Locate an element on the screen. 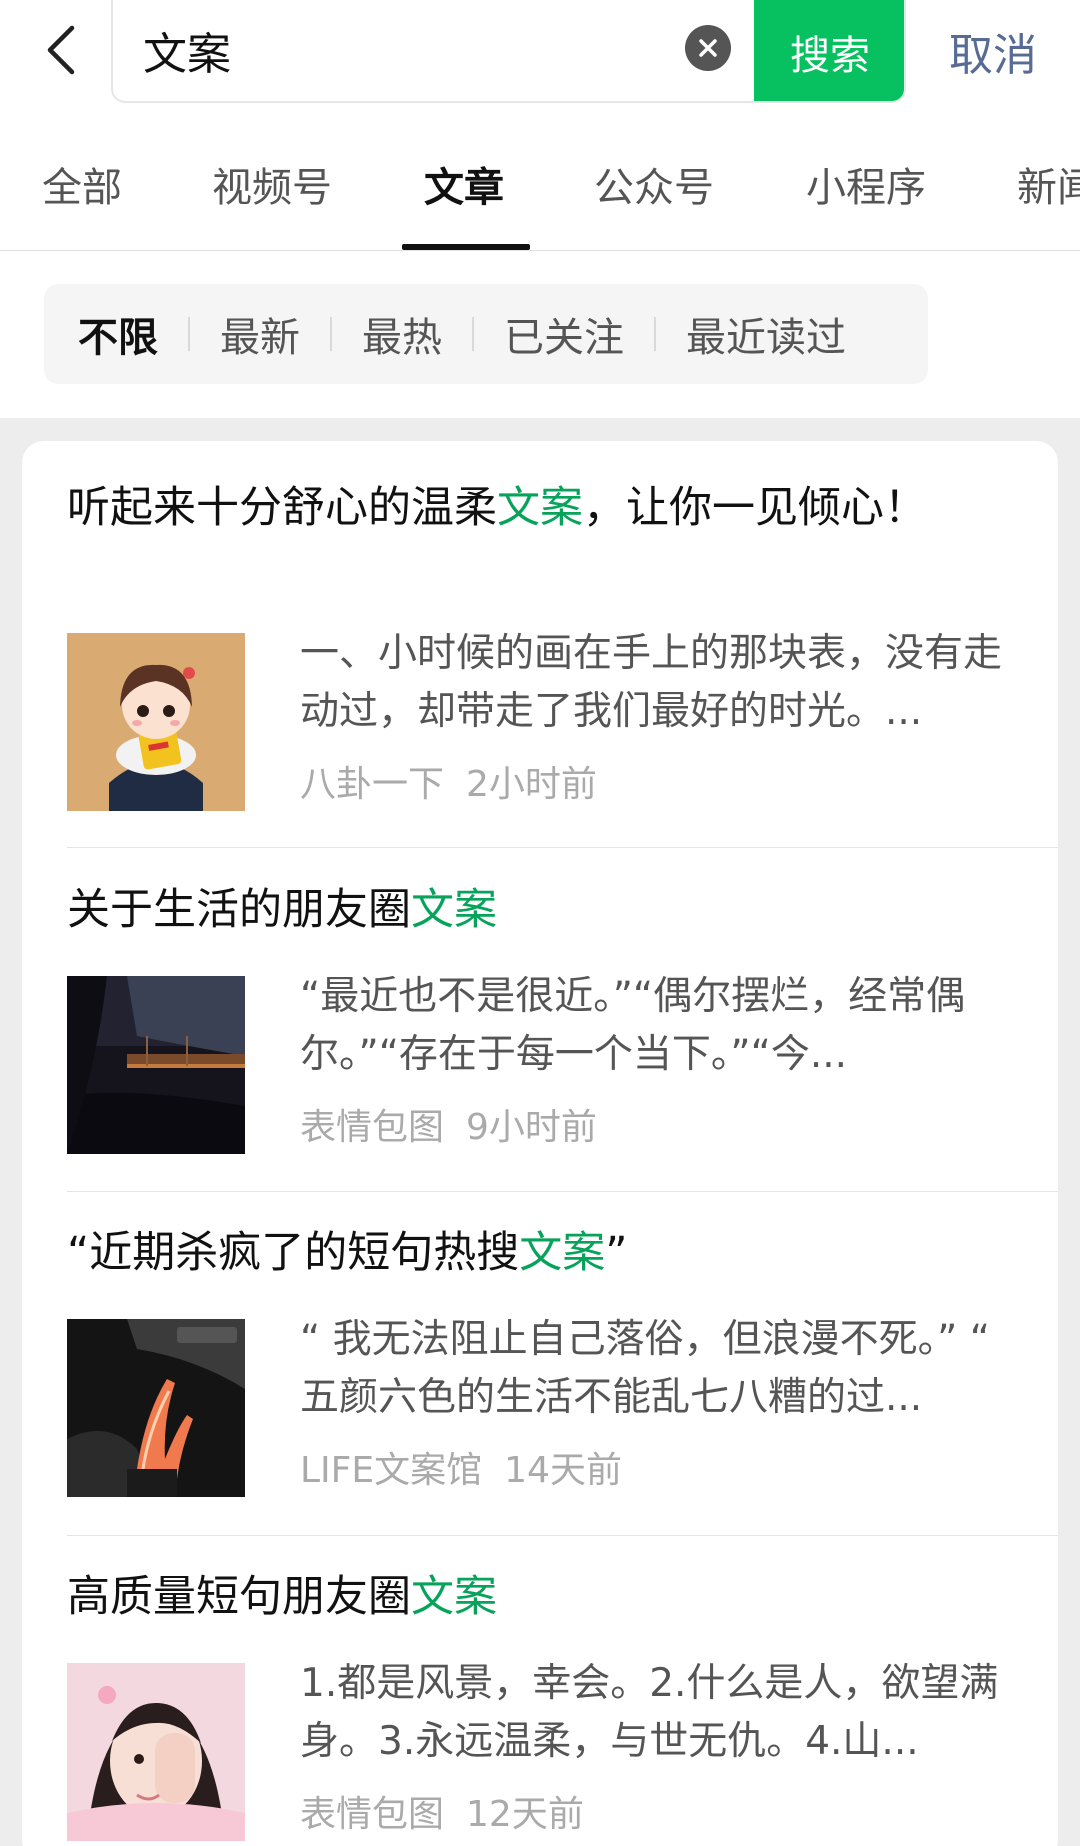 Image resolution: width=1080 pixels, height=1846 pixels. article-title: “近期杀疯了的短句热搜文案” is located at coordinates (347, 1253).